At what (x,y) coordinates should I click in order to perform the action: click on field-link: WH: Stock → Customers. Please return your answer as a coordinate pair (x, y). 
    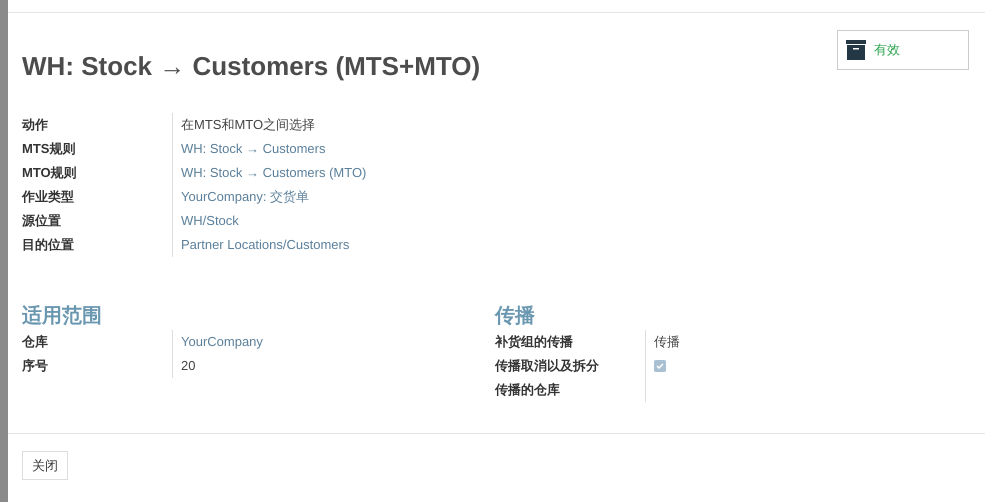
    Looking at the image, I should click on (253, 149).